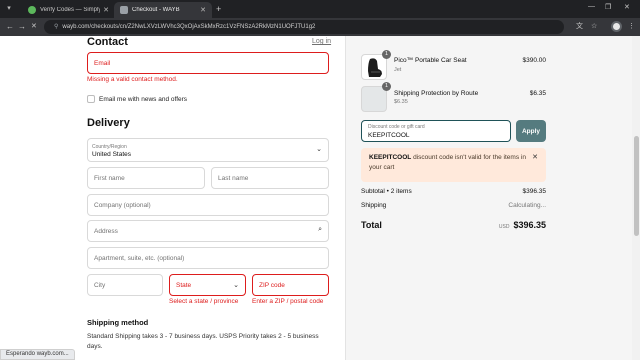 The image size is (640, 360). Describe the element at coordinates (371, 225) in the screenshot. I see `total-label: Total` at that location.